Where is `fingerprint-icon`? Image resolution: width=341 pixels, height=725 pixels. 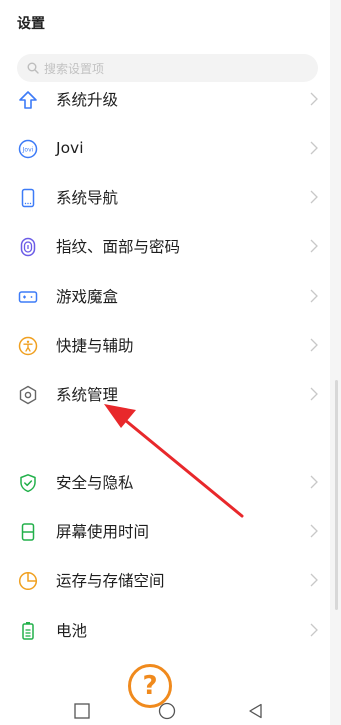 fingerprint-icon is located at coordinates (28, 247).